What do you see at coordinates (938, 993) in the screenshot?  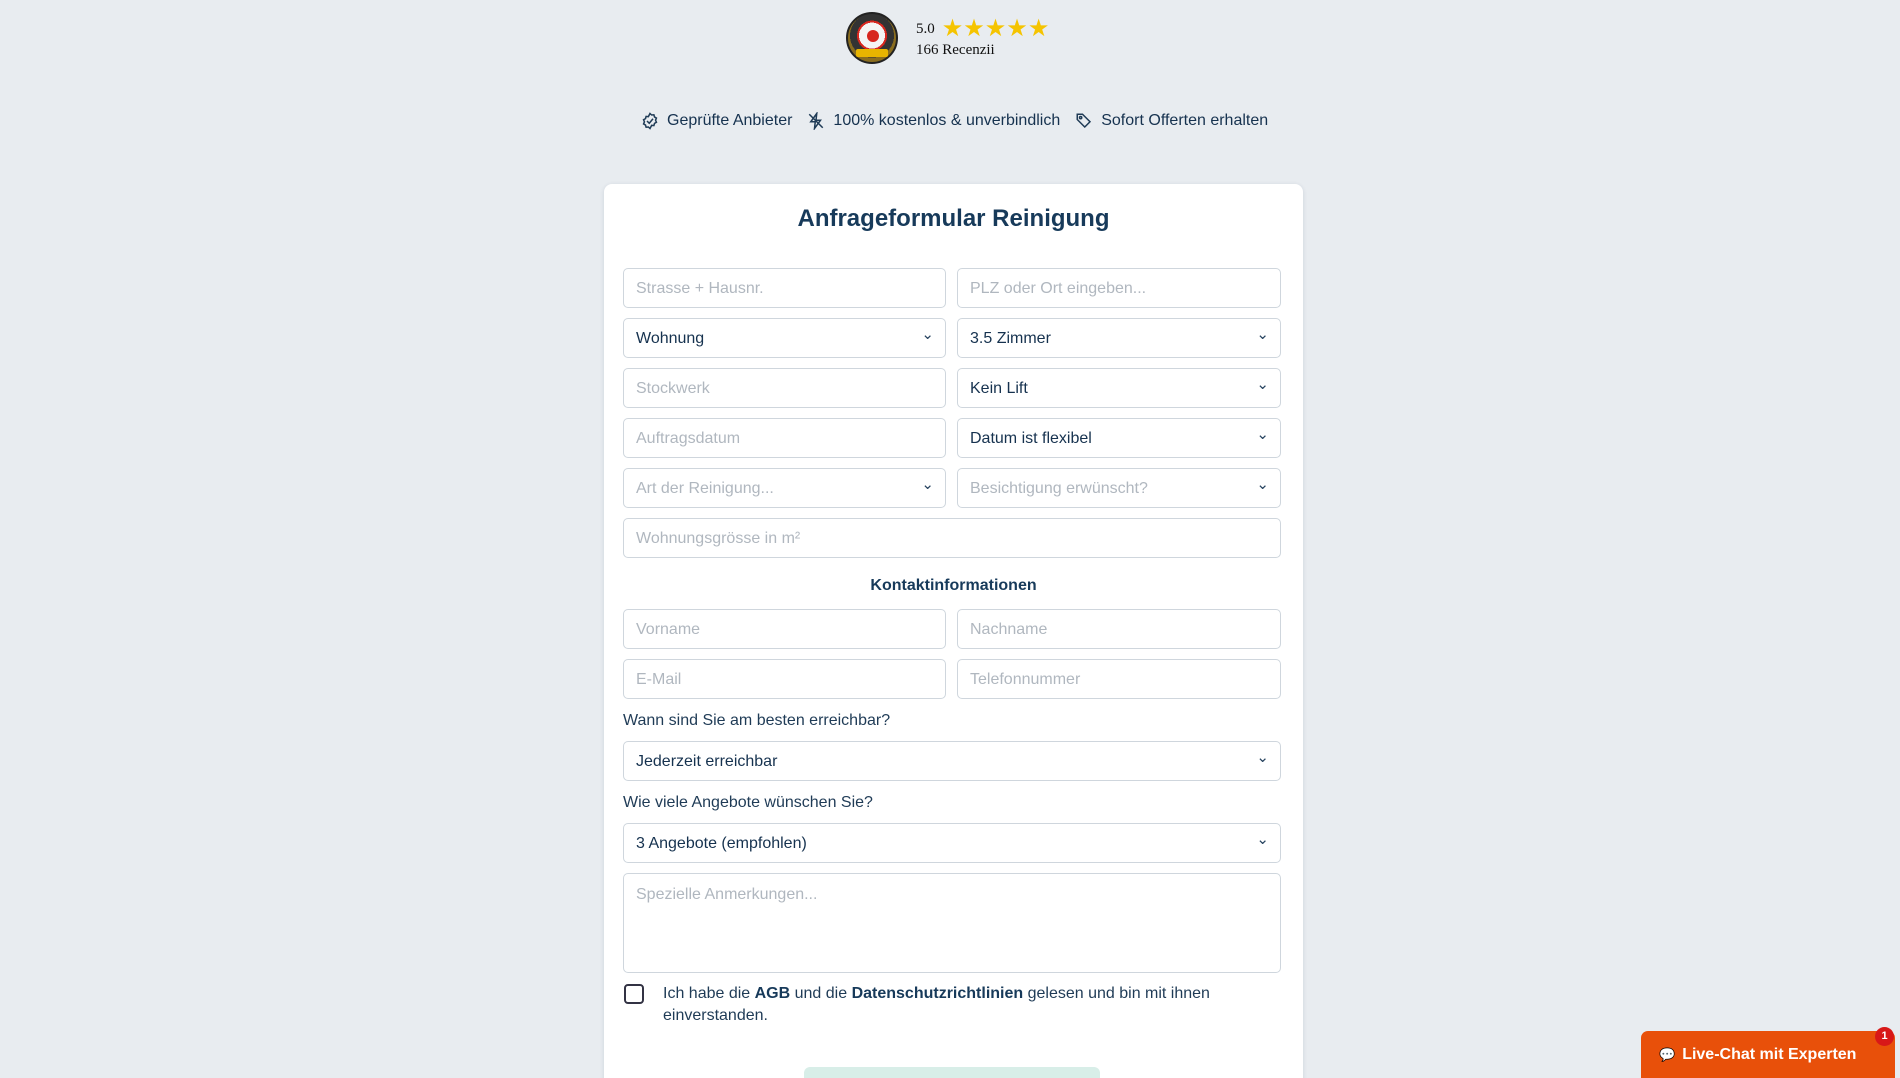 I see `privacy-policy-link: Datenschutzrichtlinien` at bounding box center [938, 993].